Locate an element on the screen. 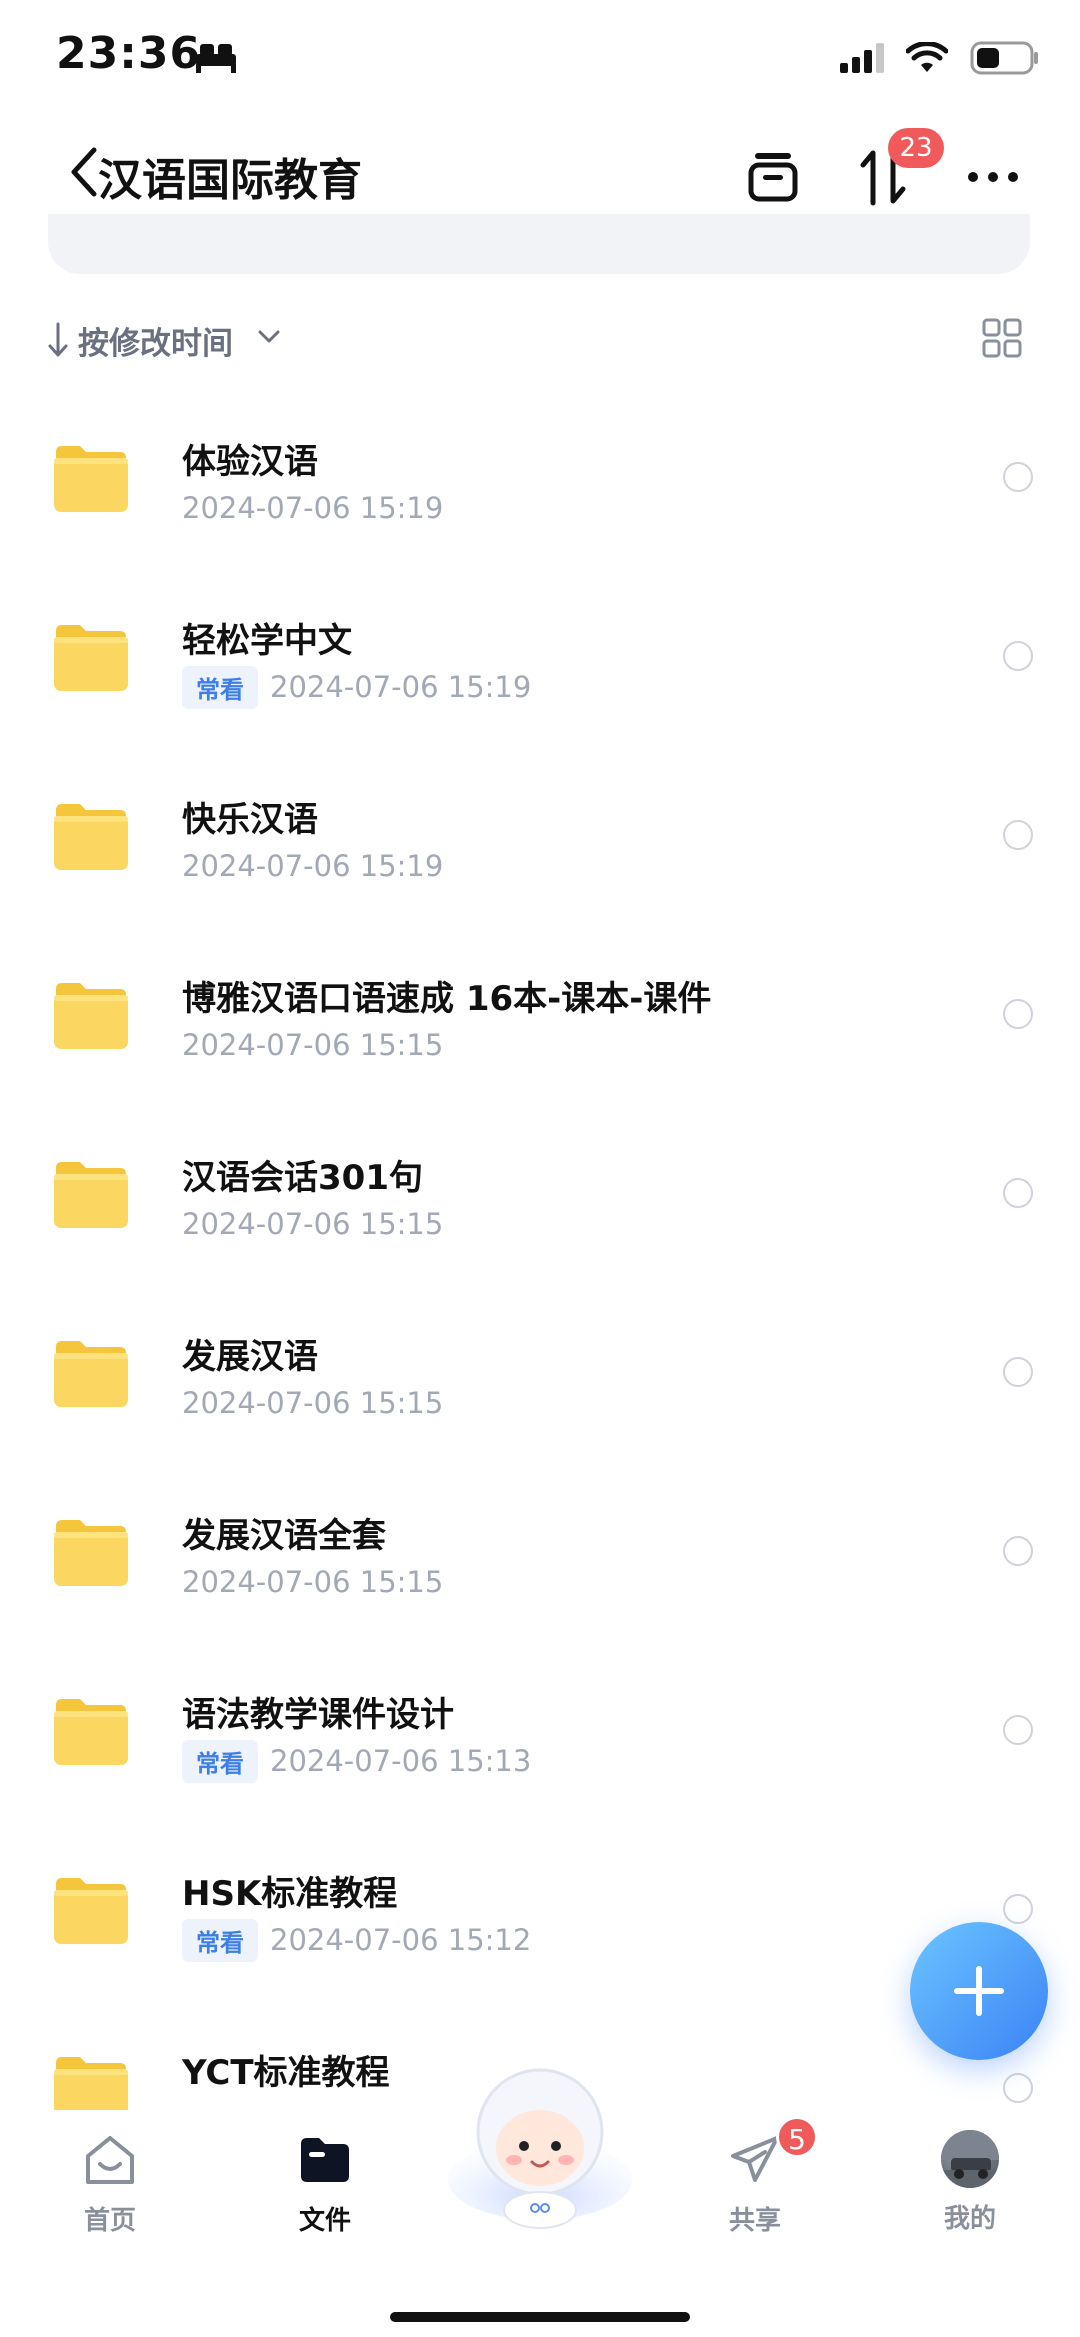 The height and width of the screenshot is (2337, 1080). page-title: 汉语国际教育 is located at coordinates (230, 180).